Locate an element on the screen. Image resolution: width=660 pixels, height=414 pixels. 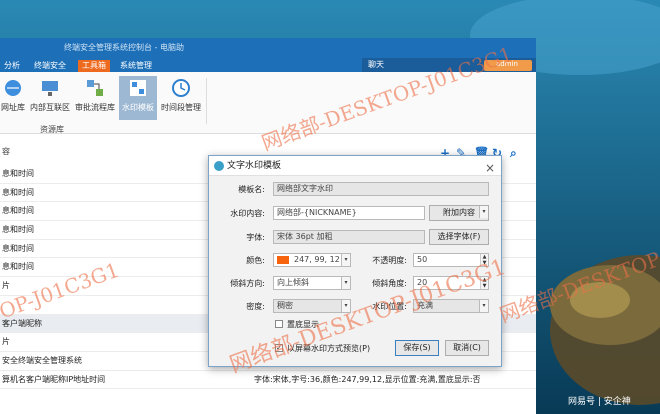
density-value: 稠密 is located at coordinates (285, 305).